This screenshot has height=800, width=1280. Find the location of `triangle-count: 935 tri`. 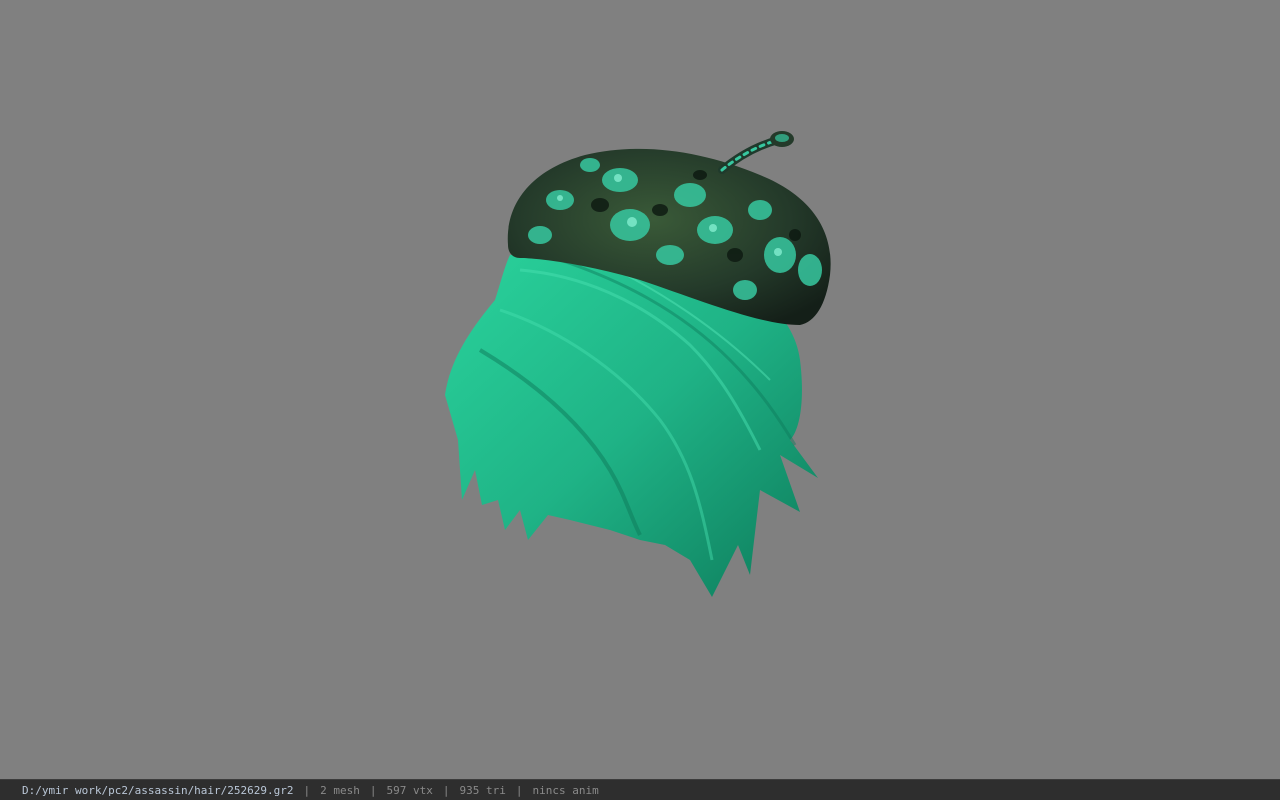

triangle-count: 935 tri is located at coordinates (482, 790).